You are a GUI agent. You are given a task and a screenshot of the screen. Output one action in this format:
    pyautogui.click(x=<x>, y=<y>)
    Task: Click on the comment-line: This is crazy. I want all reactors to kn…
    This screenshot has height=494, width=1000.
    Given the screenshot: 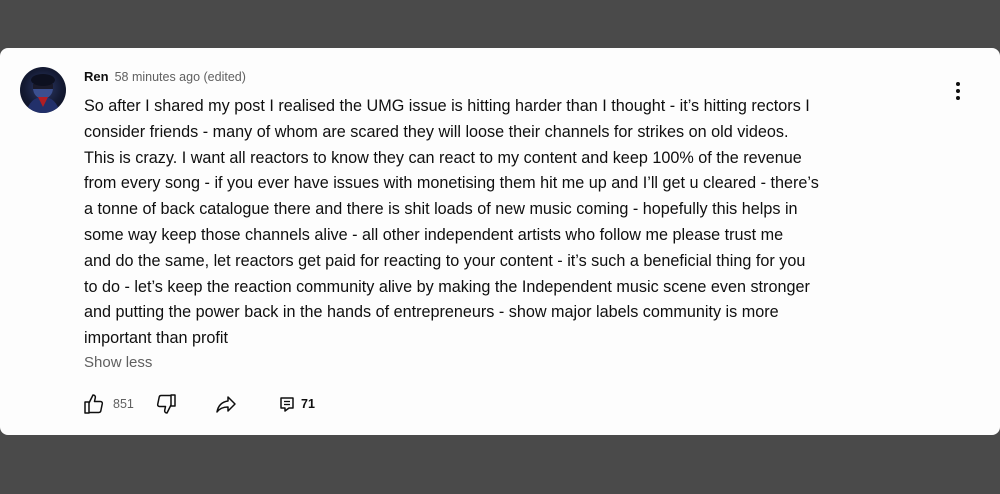 What is the action you would take?
    pyautogui.click(x=443, y=157)
    